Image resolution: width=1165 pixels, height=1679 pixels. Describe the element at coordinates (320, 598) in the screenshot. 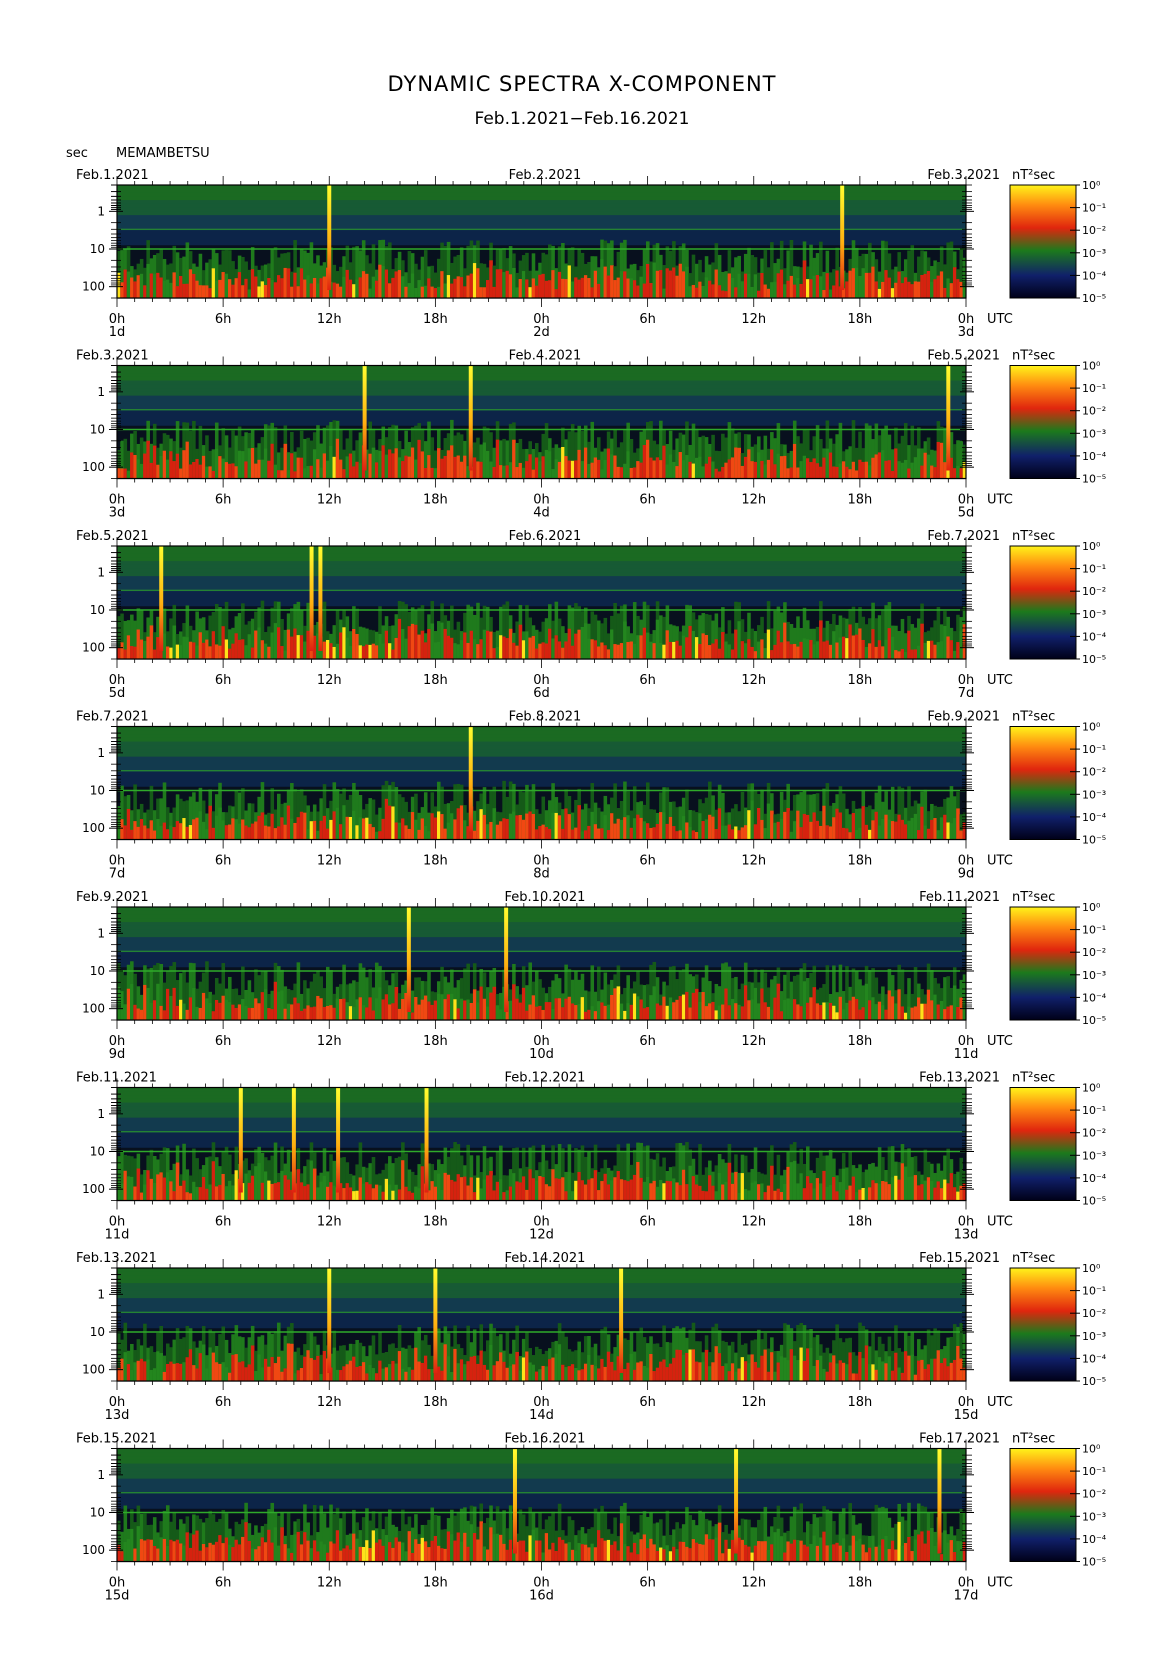

I see `spike-mark` at that location.